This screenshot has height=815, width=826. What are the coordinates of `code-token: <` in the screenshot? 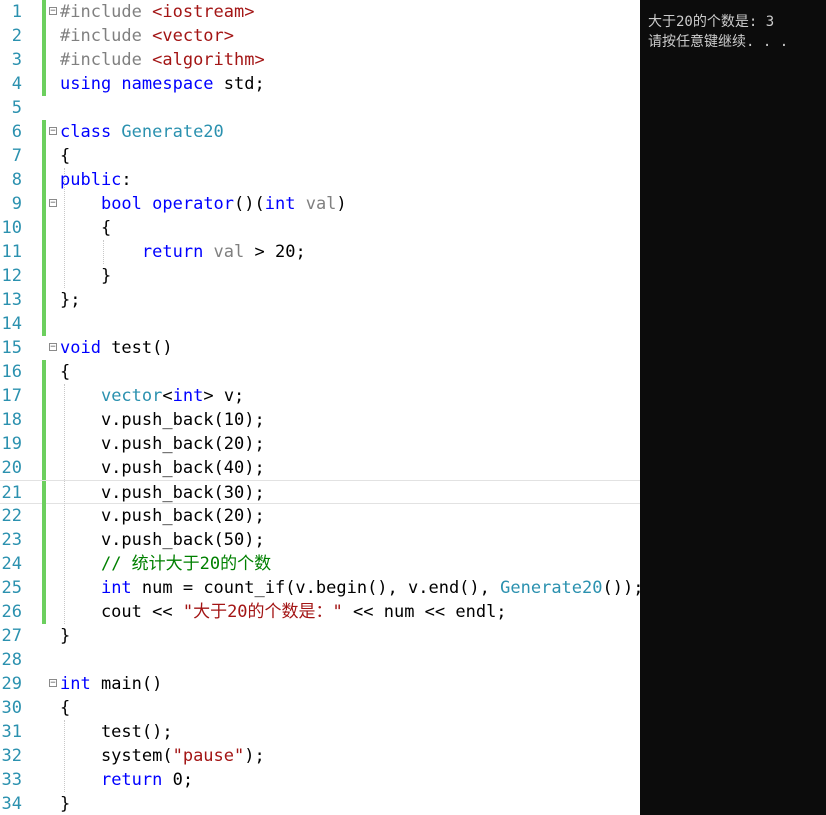 It's located at (167, 396).